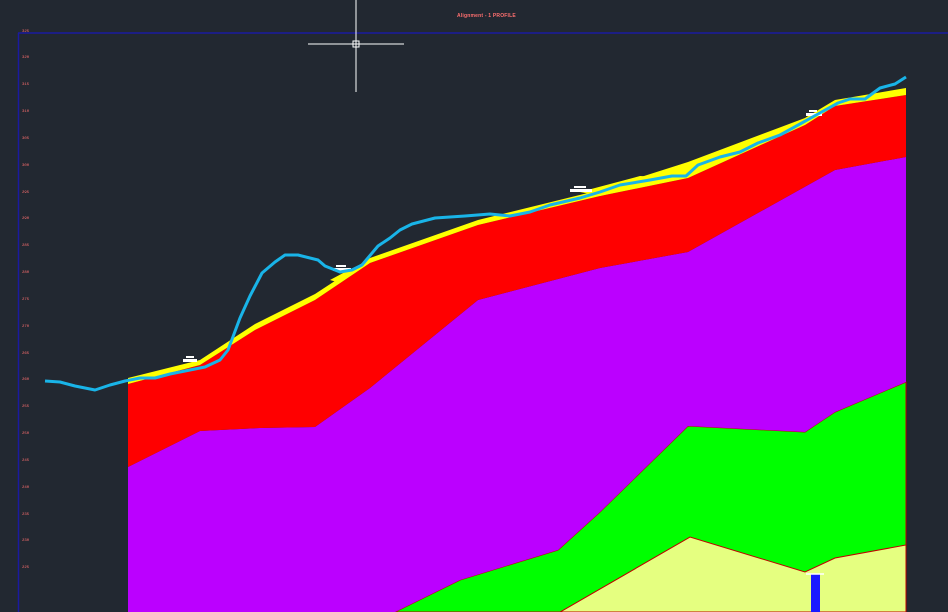  What do you see at coordinates (26, 166) in the screenshot?
I see `axis-tick-label: 300` at bounding box center [26, 166].